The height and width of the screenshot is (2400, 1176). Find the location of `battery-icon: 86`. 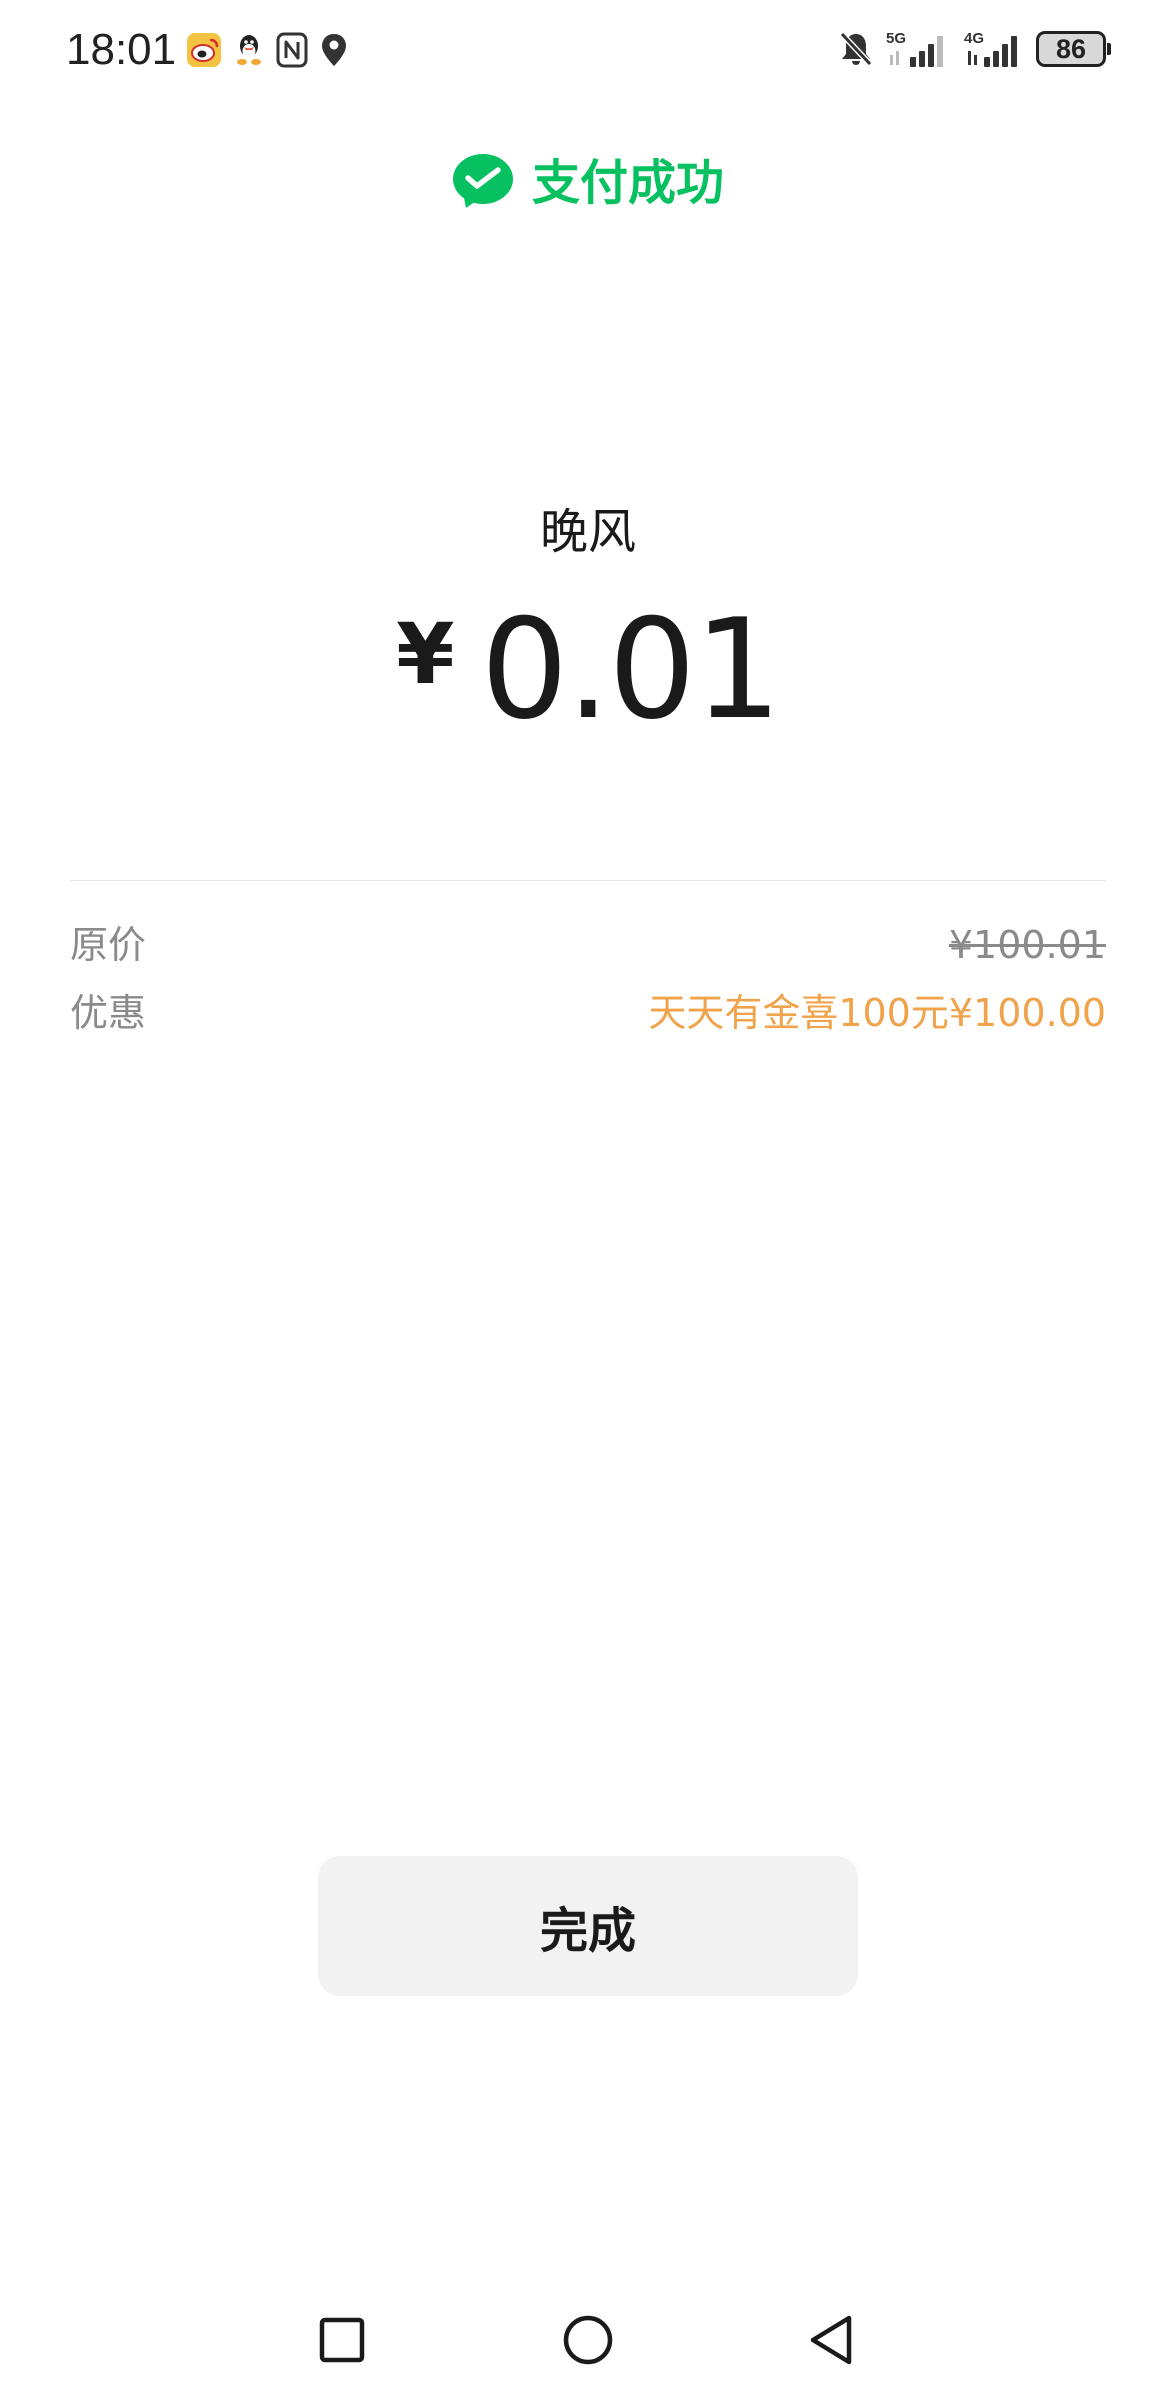

battery-icon: 86 is located at coordinates (1073, 49).